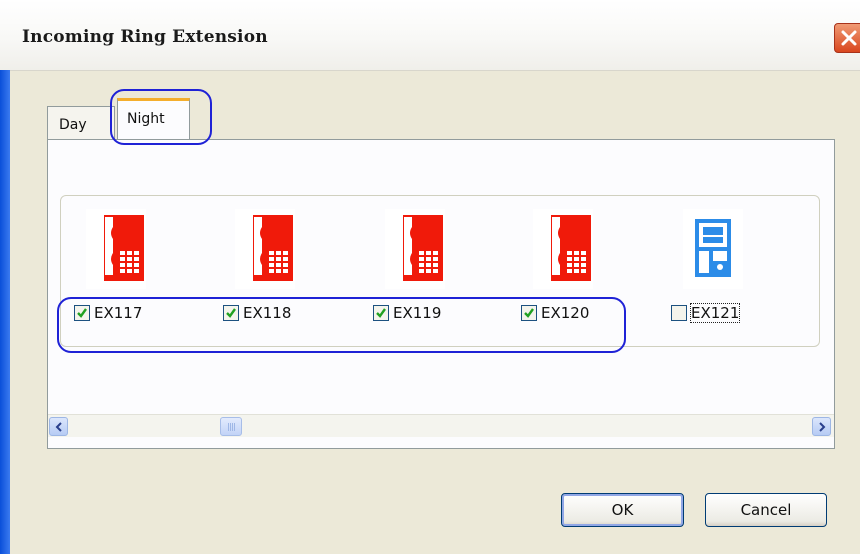  What do you see at coordinates (715, 313) in the screenshot?
I see `extension-label-ex121: EX121` at bounding box center [715, 313].